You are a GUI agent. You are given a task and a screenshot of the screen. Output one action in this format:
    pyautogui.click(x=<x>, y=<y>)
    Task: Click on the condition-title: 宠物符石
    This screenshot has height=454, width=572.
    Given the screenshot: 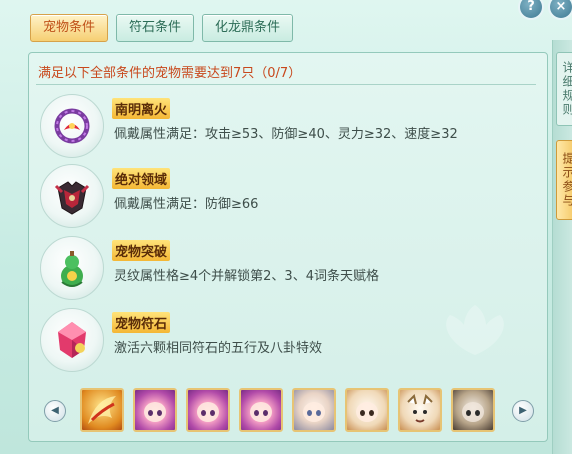 What is the action you would take?
    pyautogui.click(x=141, y=322)
    